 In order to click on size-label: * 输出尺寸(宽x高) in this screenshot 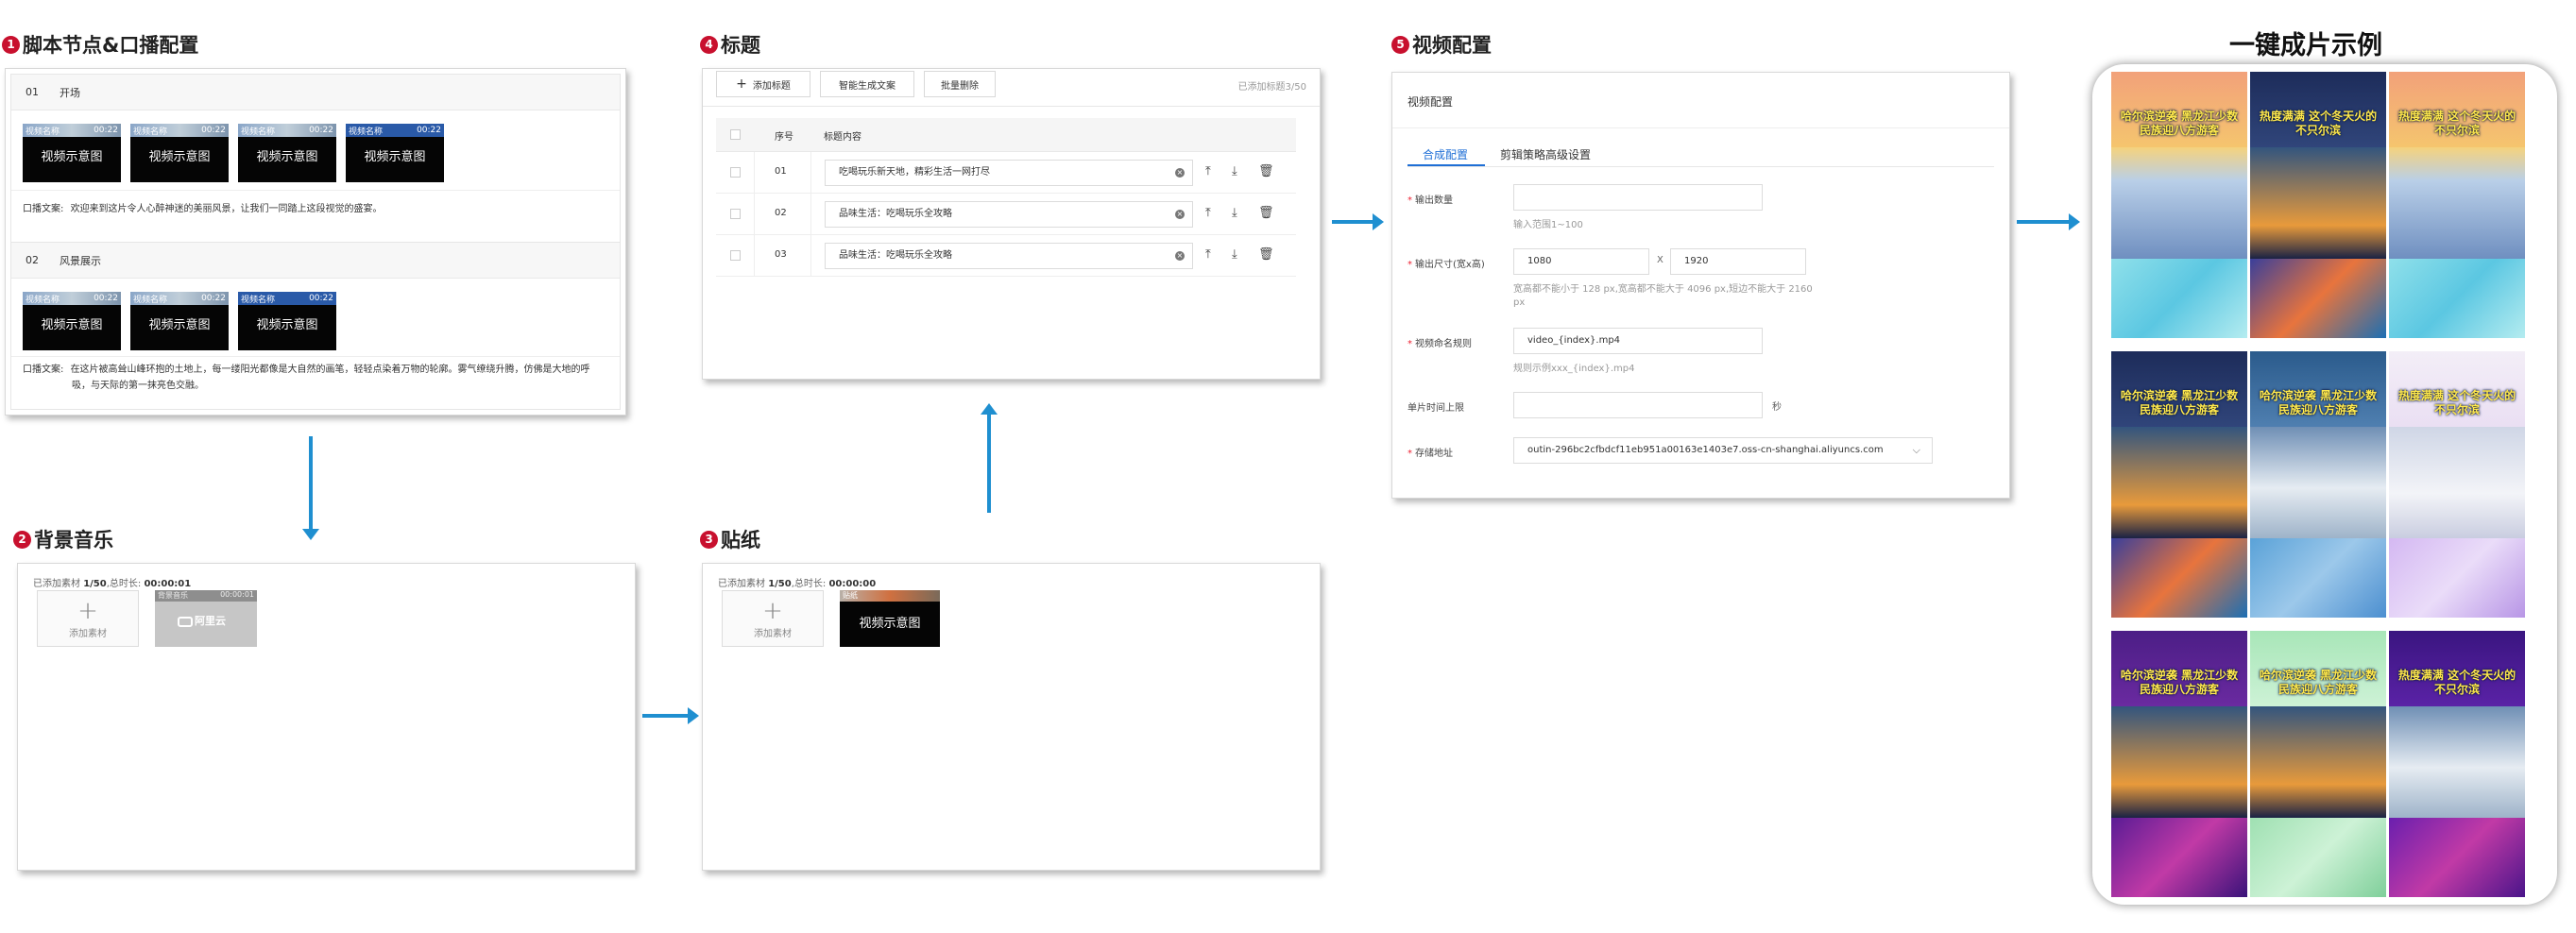, I will do `click(1446, 265)`.